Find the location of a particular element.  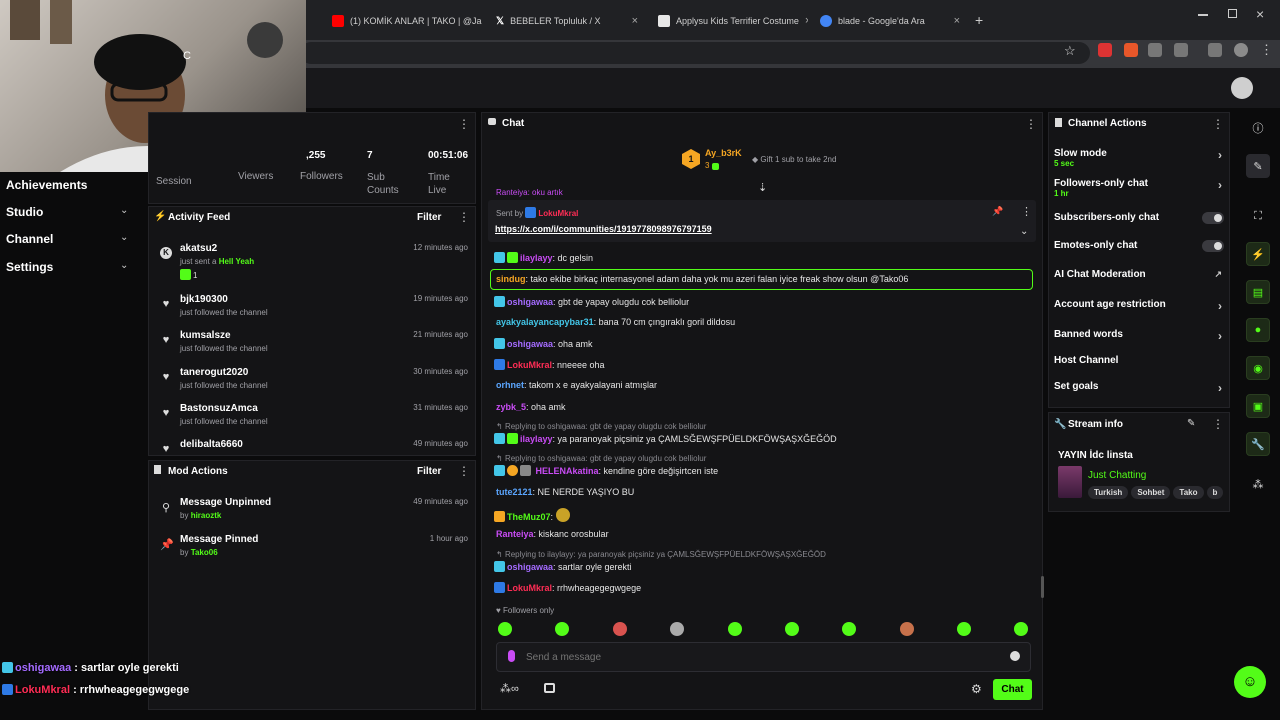

emotes-only-toggle is located at coordinates (1213, 246).